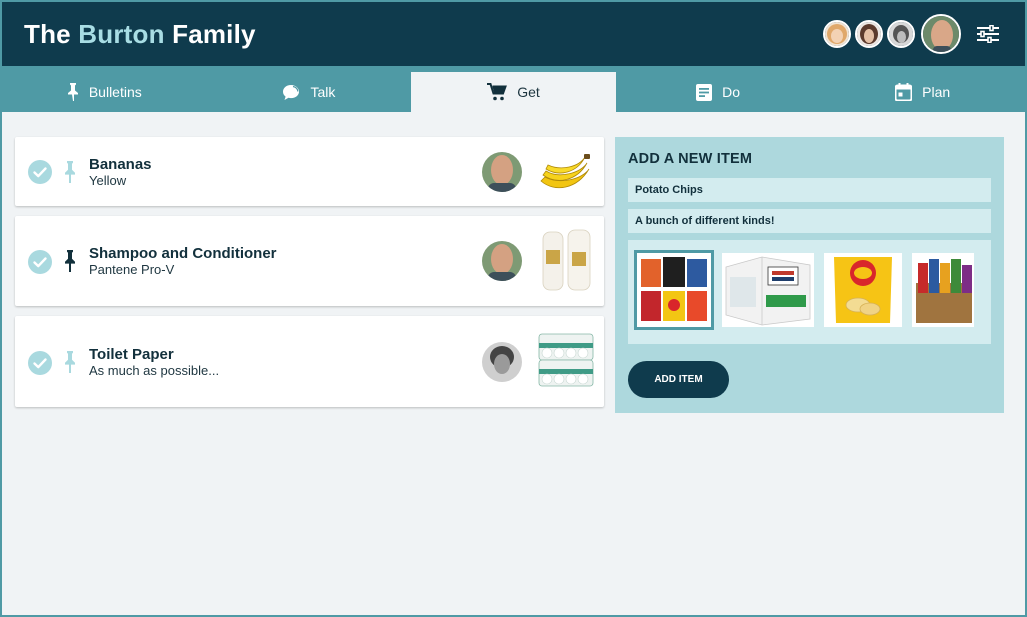  Describe the element at coordinates (566, 360) in the screenshot. I see `toilet-paper-image` at that location.